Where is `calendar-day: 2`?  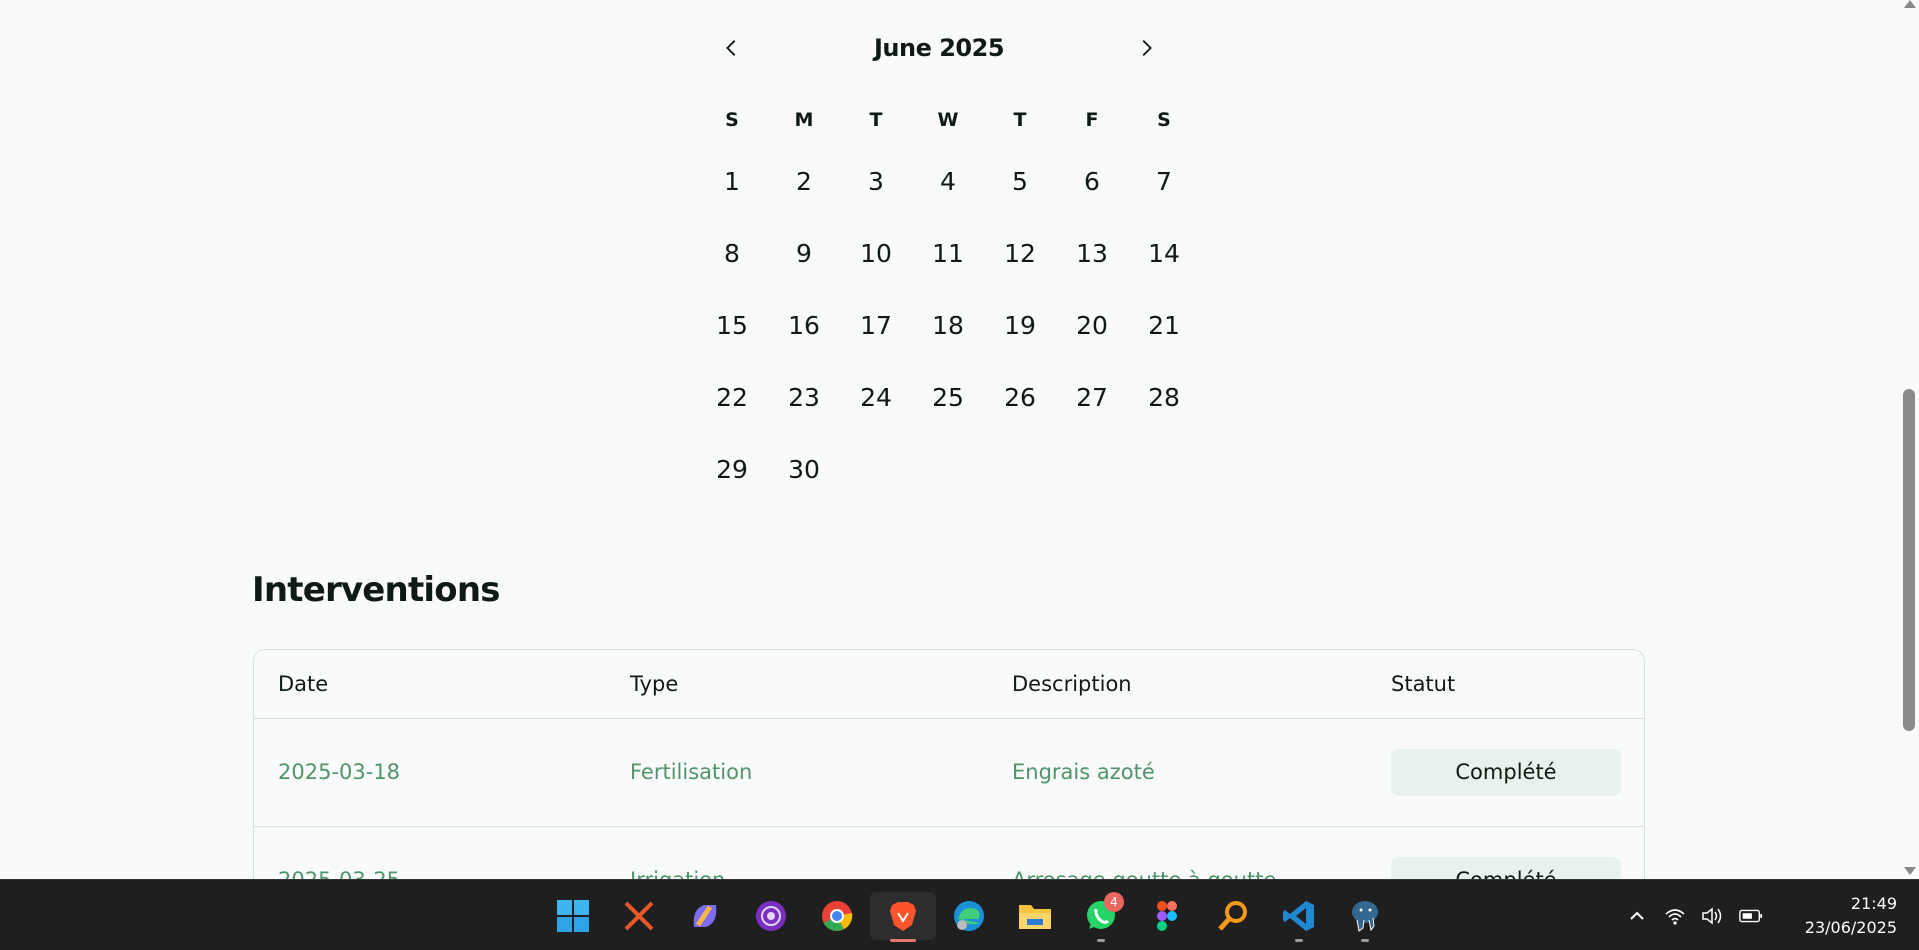 calendar-day: 2 is located at coordinates (804, 181).